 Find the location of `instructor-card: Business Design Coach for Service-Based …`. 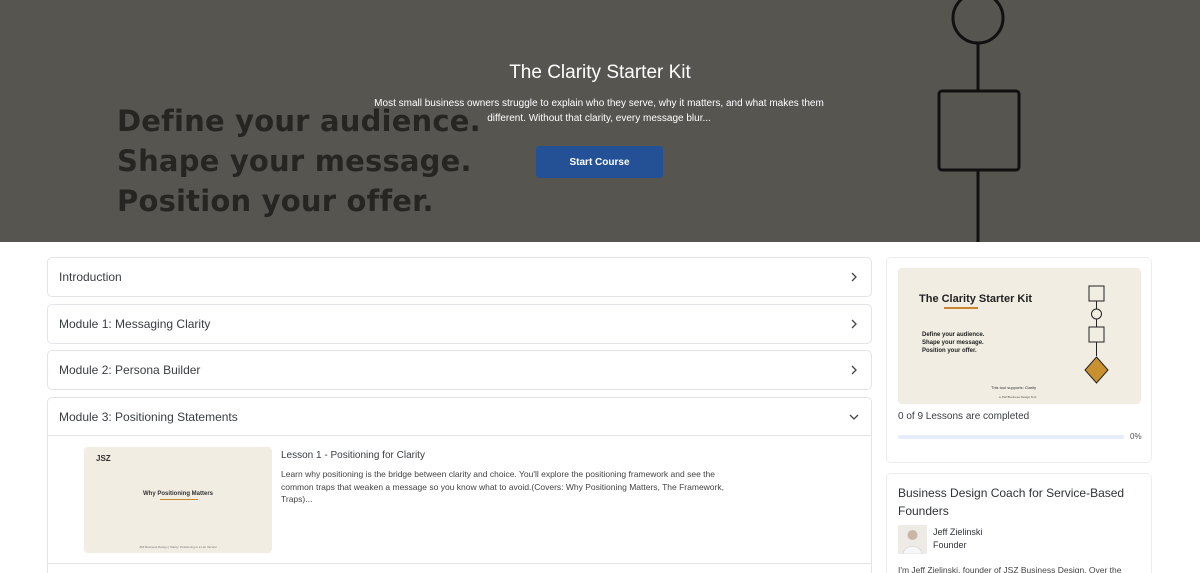

instructor-card: Business Design Coach for Service-Based … is located at coordinates (1019, 523).